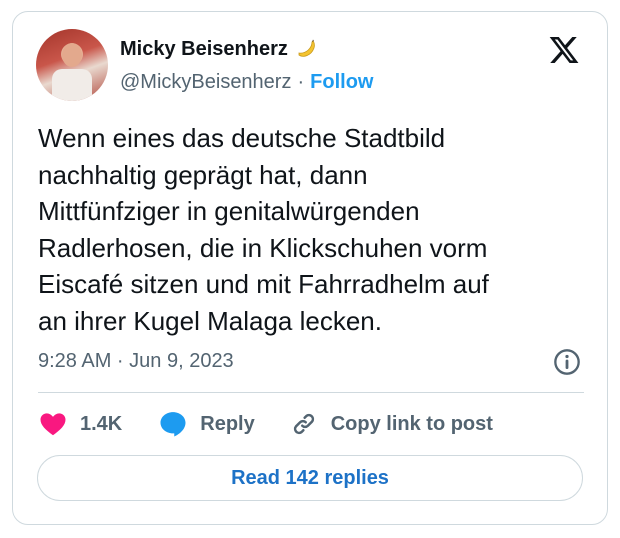 The height and width of the screenshot is (538, 620). Describe the element at coordinates (564, 50) in the screenshot. I see `x-logo-icon` at that location.